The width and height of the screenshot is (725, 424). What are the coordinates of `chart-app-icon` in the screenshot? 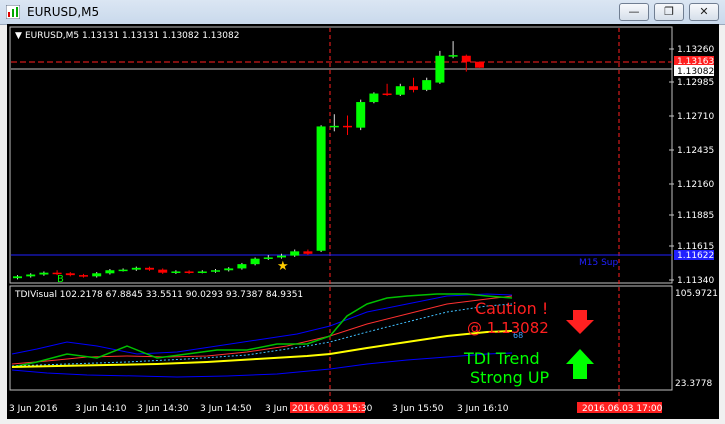 It's located at (13, 12).